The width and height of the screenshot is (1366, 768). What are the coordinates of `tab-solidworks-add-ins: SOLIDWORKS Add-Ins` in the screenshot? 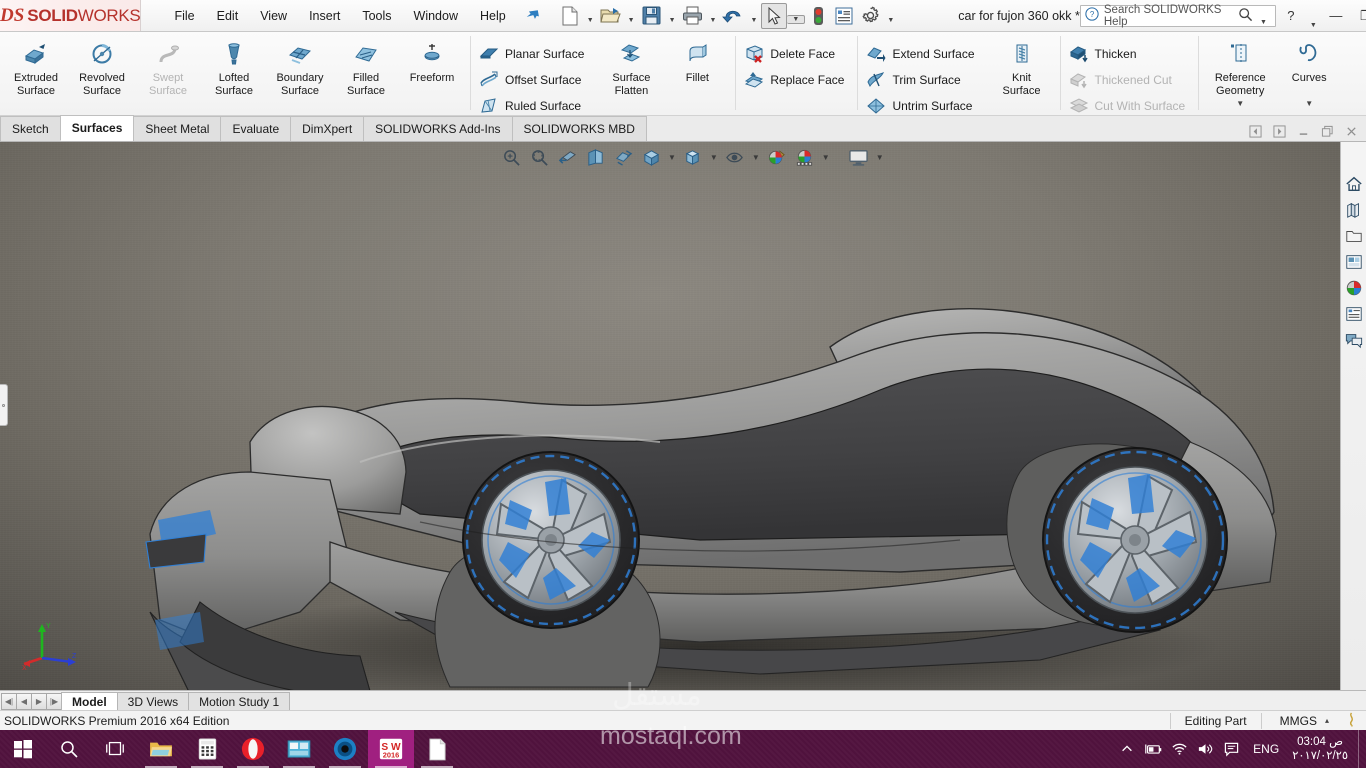 It's located at (438, 128).